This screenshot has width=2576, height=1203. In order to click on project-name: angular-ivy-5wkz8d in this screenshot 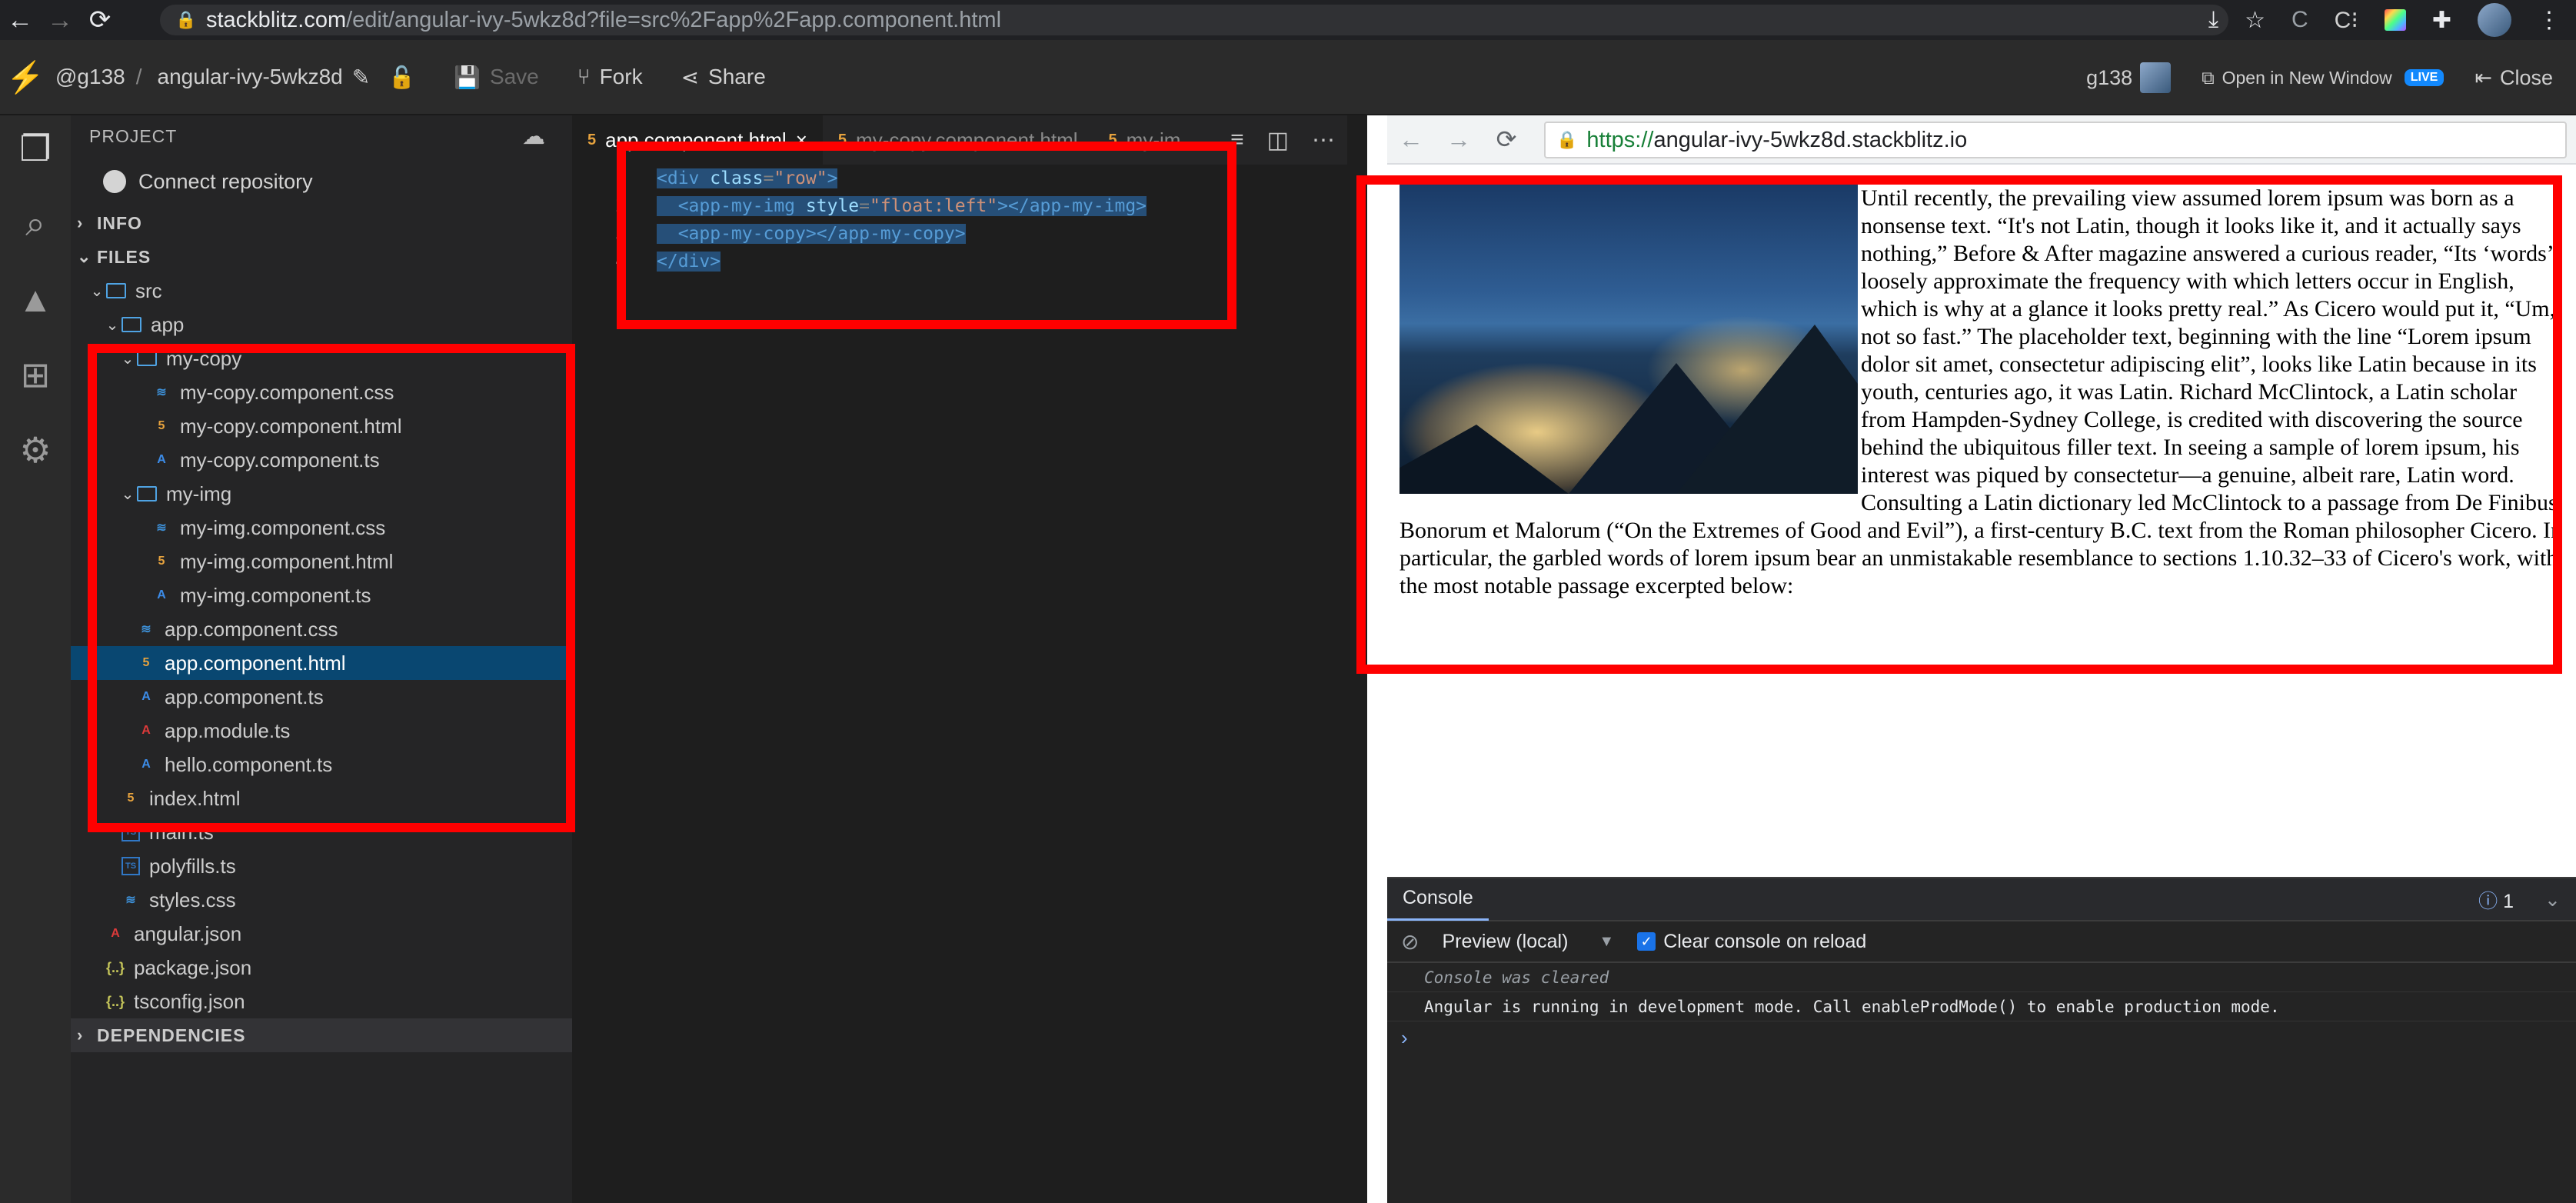, I will do `click(251, 77)`.